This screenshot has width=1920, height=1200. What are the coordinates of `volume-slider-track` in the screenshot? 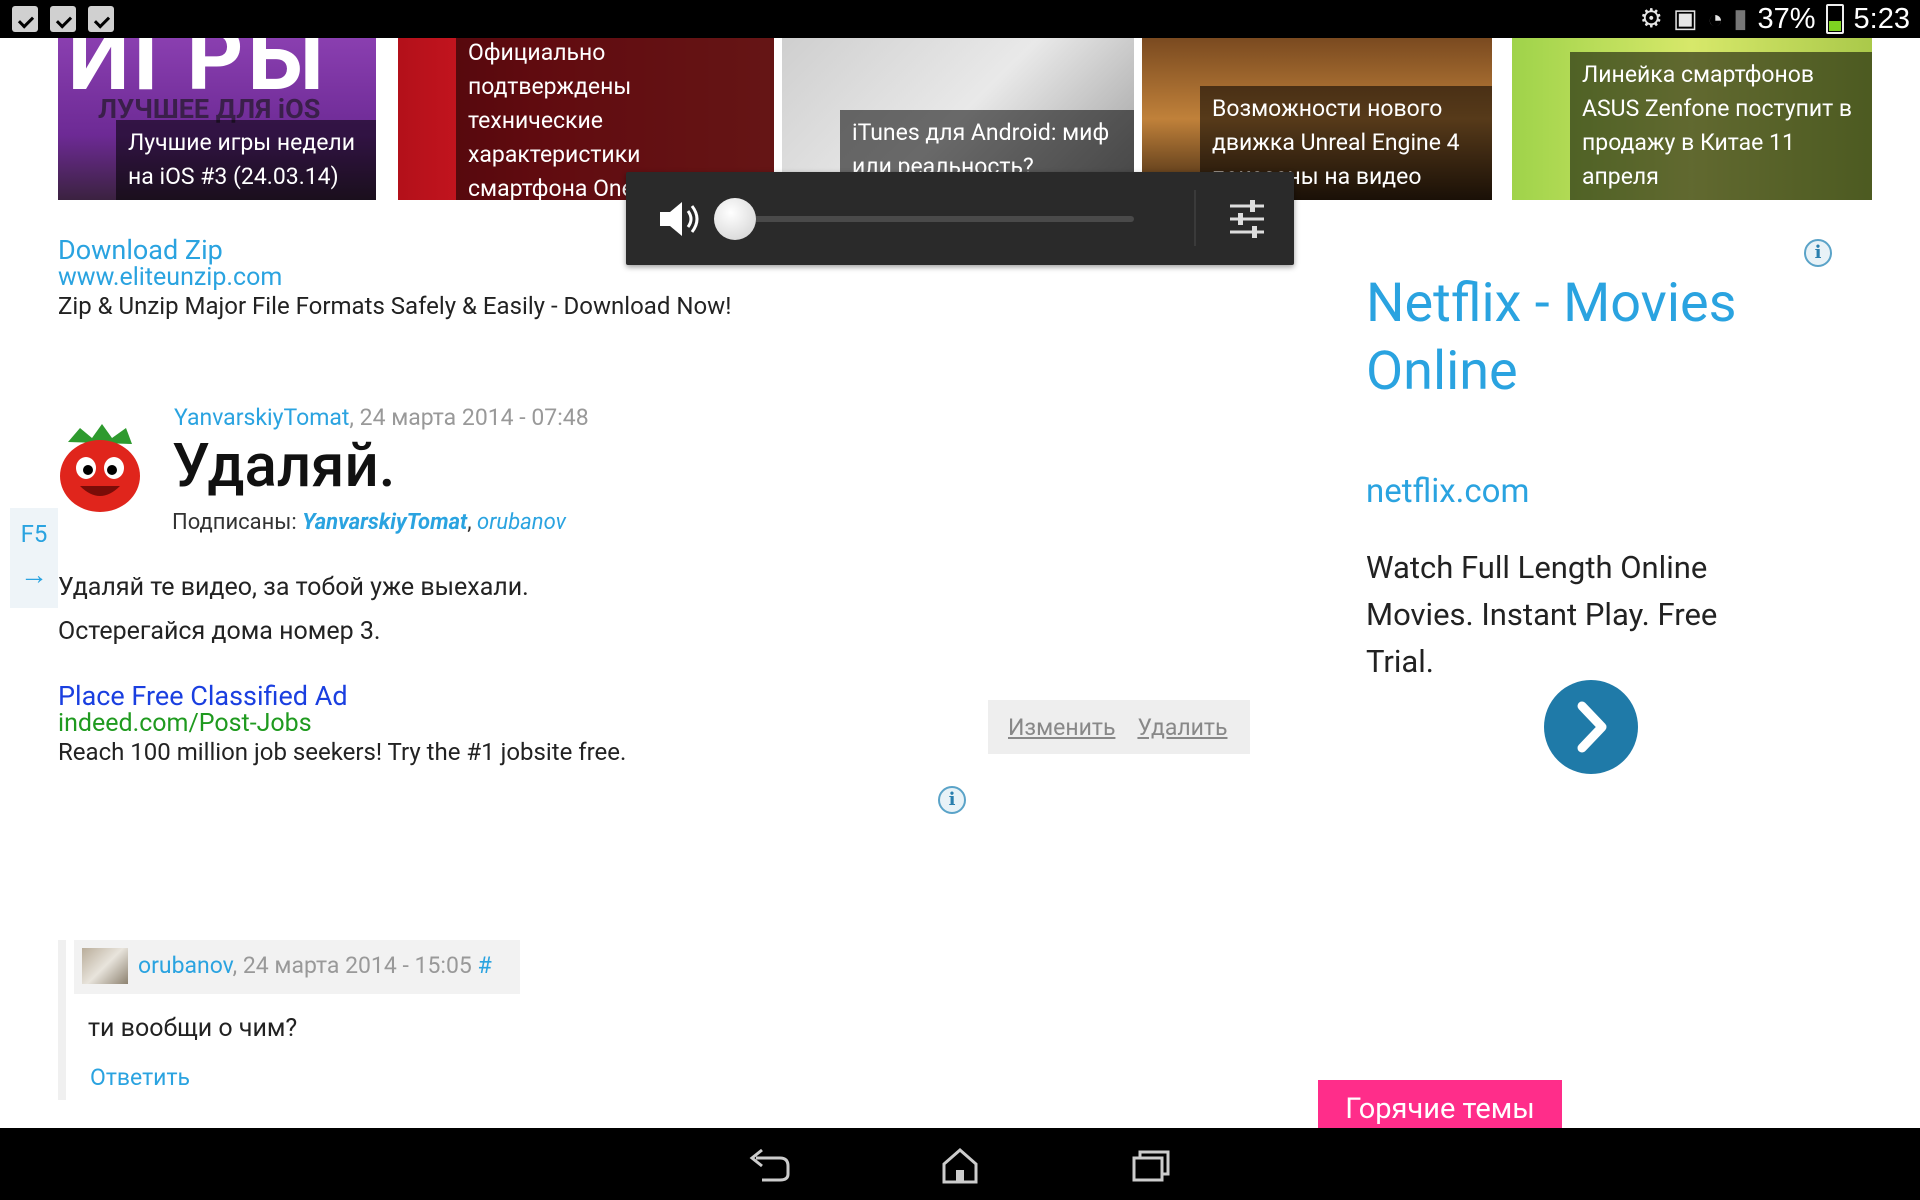 It's located at (934, 219).